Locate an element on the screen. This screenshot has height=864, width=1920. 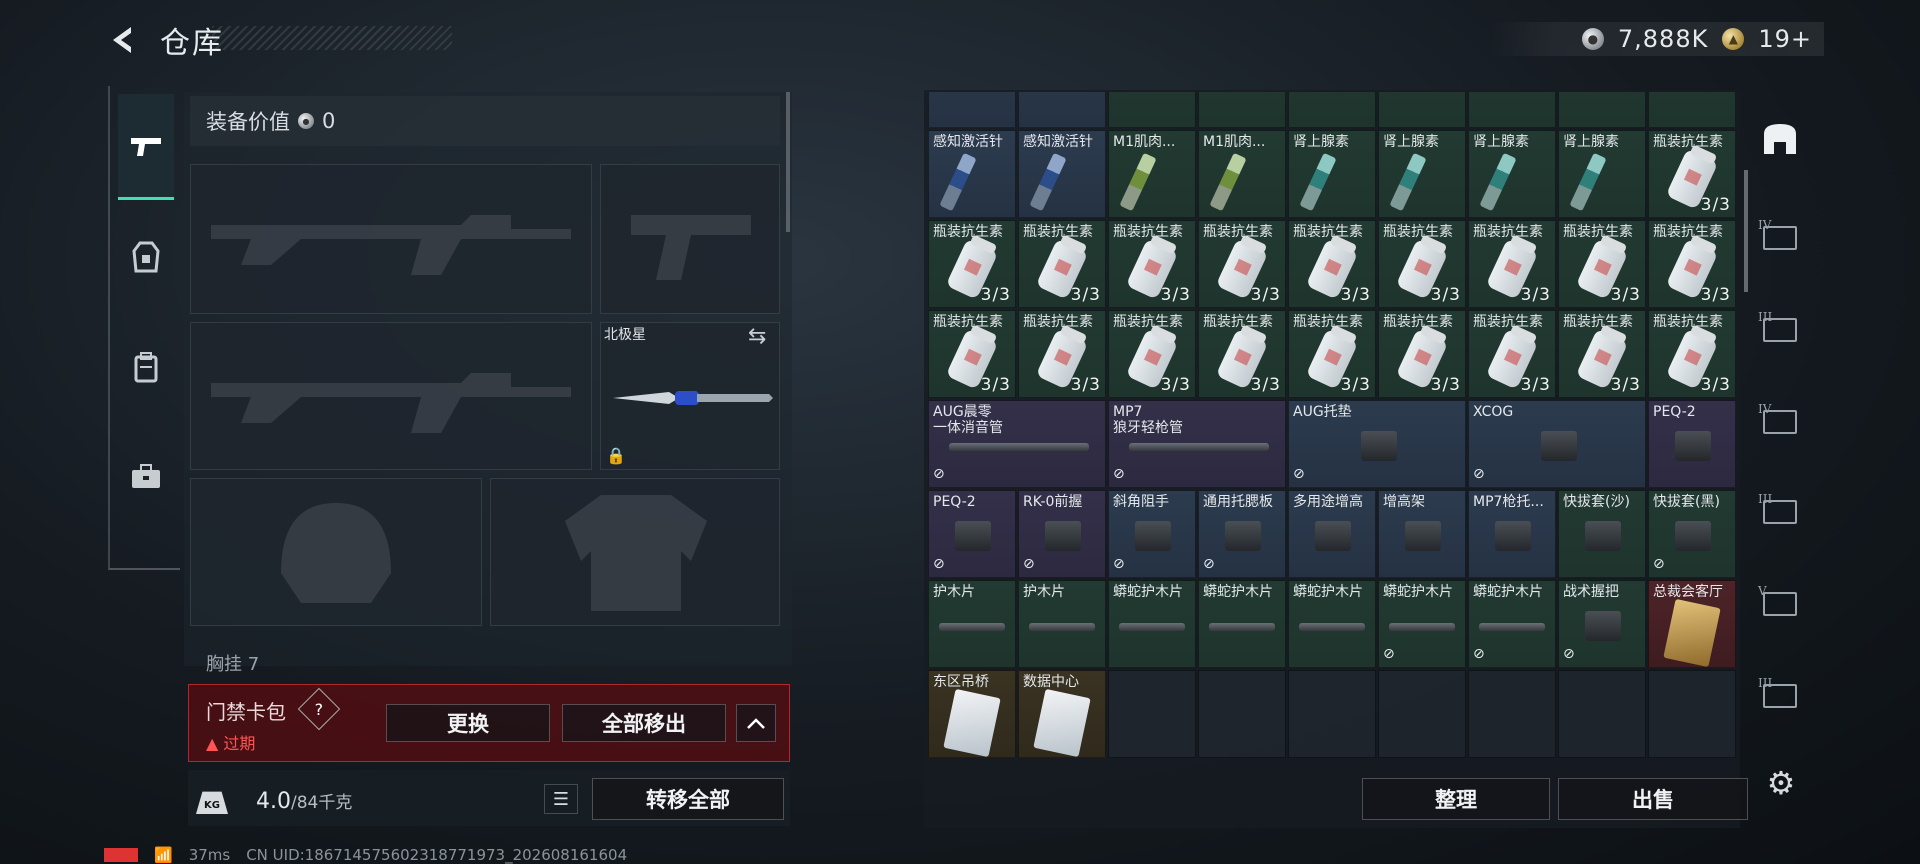
inventory-item: 快拔套(沙) is located at coordinates (1602, 534).